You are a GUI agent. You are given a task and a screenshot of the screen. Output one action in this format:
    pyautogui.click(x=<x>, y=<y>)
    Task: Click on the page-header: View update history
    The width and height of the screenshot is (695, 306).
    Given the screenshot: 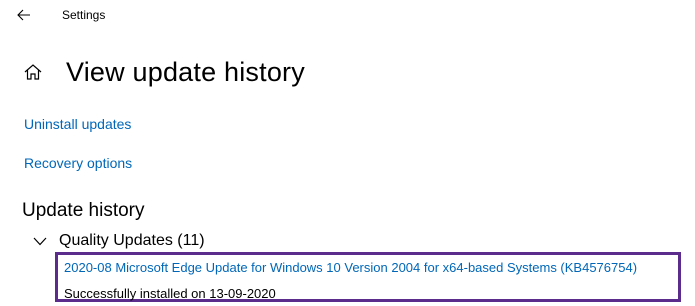 What is the action you would take?
    pyautogui.click(x=163, y=72)
    